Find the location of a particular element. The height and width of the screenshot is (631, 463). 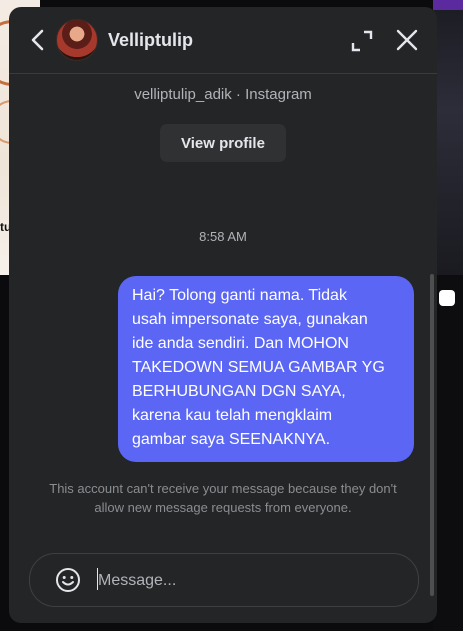

view-profile-button: View profile is located at coordinates (223, 143).